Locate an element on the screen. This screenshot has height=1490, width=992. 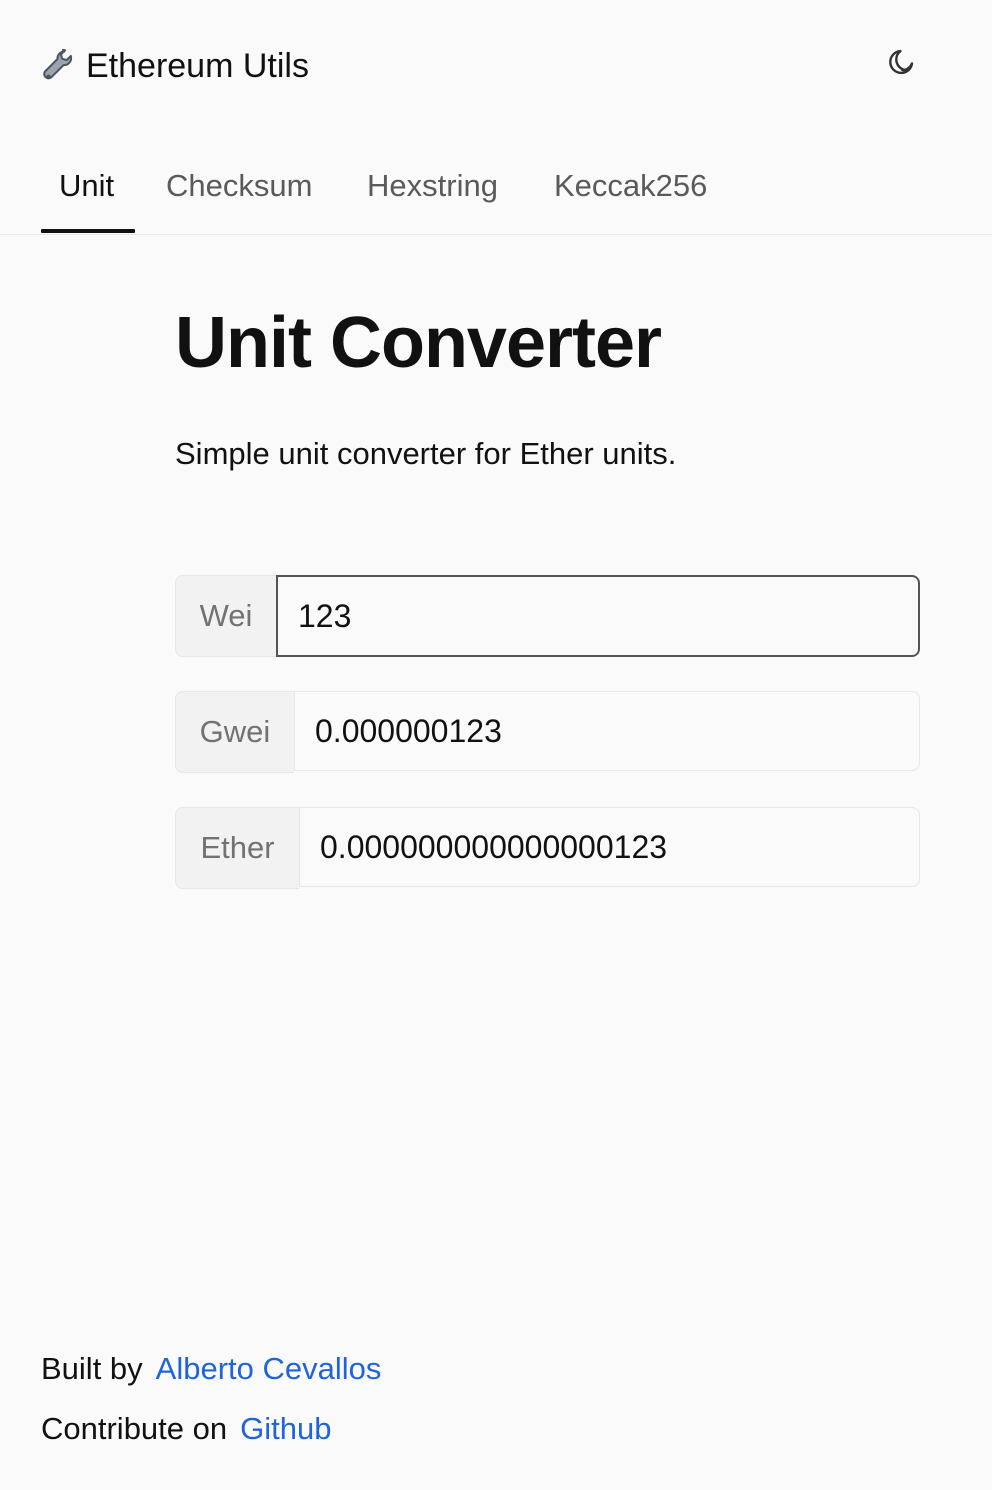
author-link: Alberto Cevallos is located at coordinates (269, 1369).